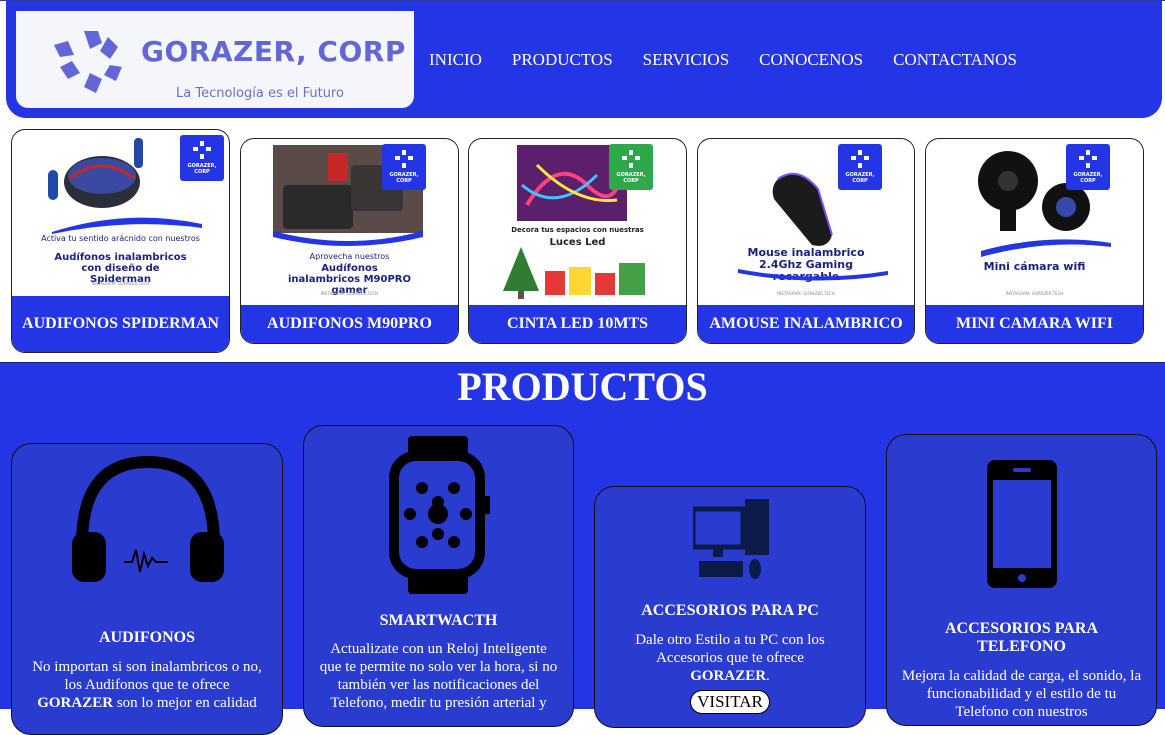 The image size is (1165, 735). Describe the element at coordinates (455, 60) in the screenshot. I see `nav-inicio: INICIO` at that location.